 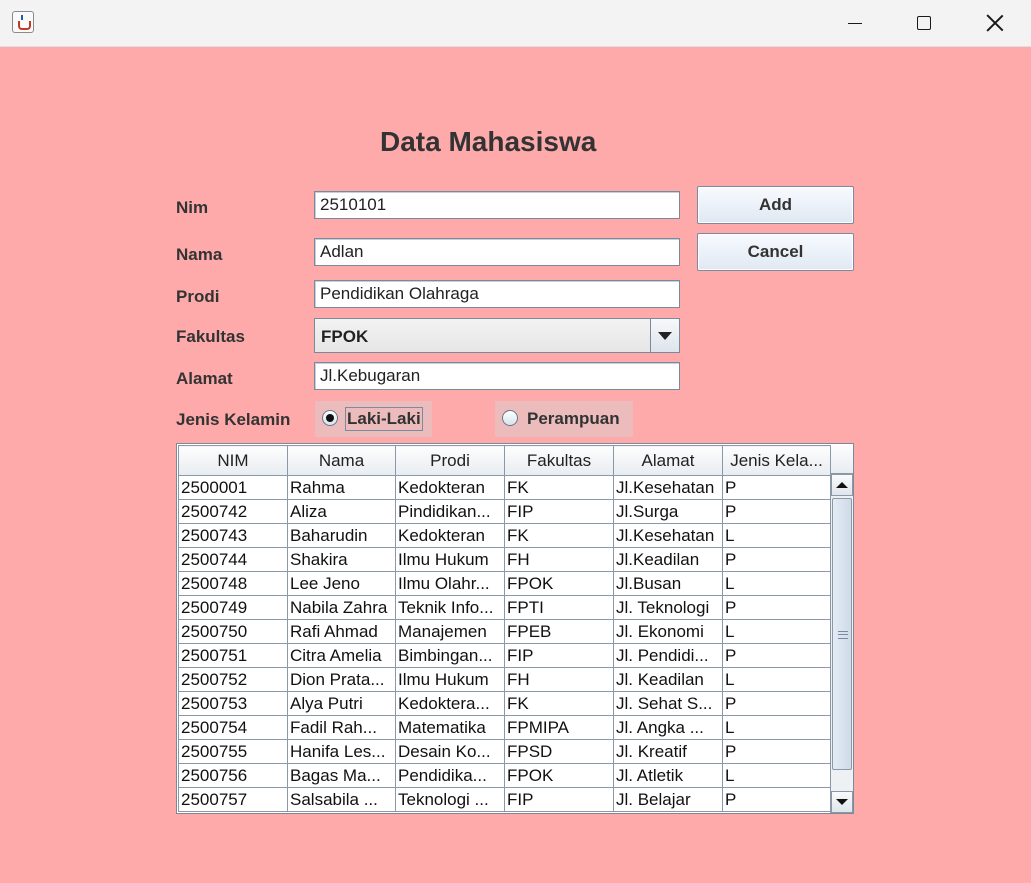 I want to click on column-header: Prodi, so click(x=450, y=460).